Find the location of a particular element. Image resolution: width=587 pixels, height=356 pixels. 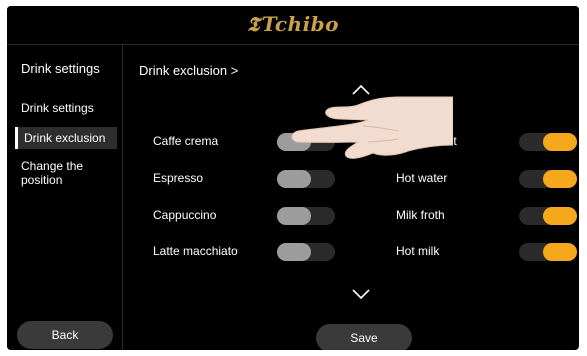

sidebar-item-drink-settings: Drink settings is located at coordinates (66, 108).